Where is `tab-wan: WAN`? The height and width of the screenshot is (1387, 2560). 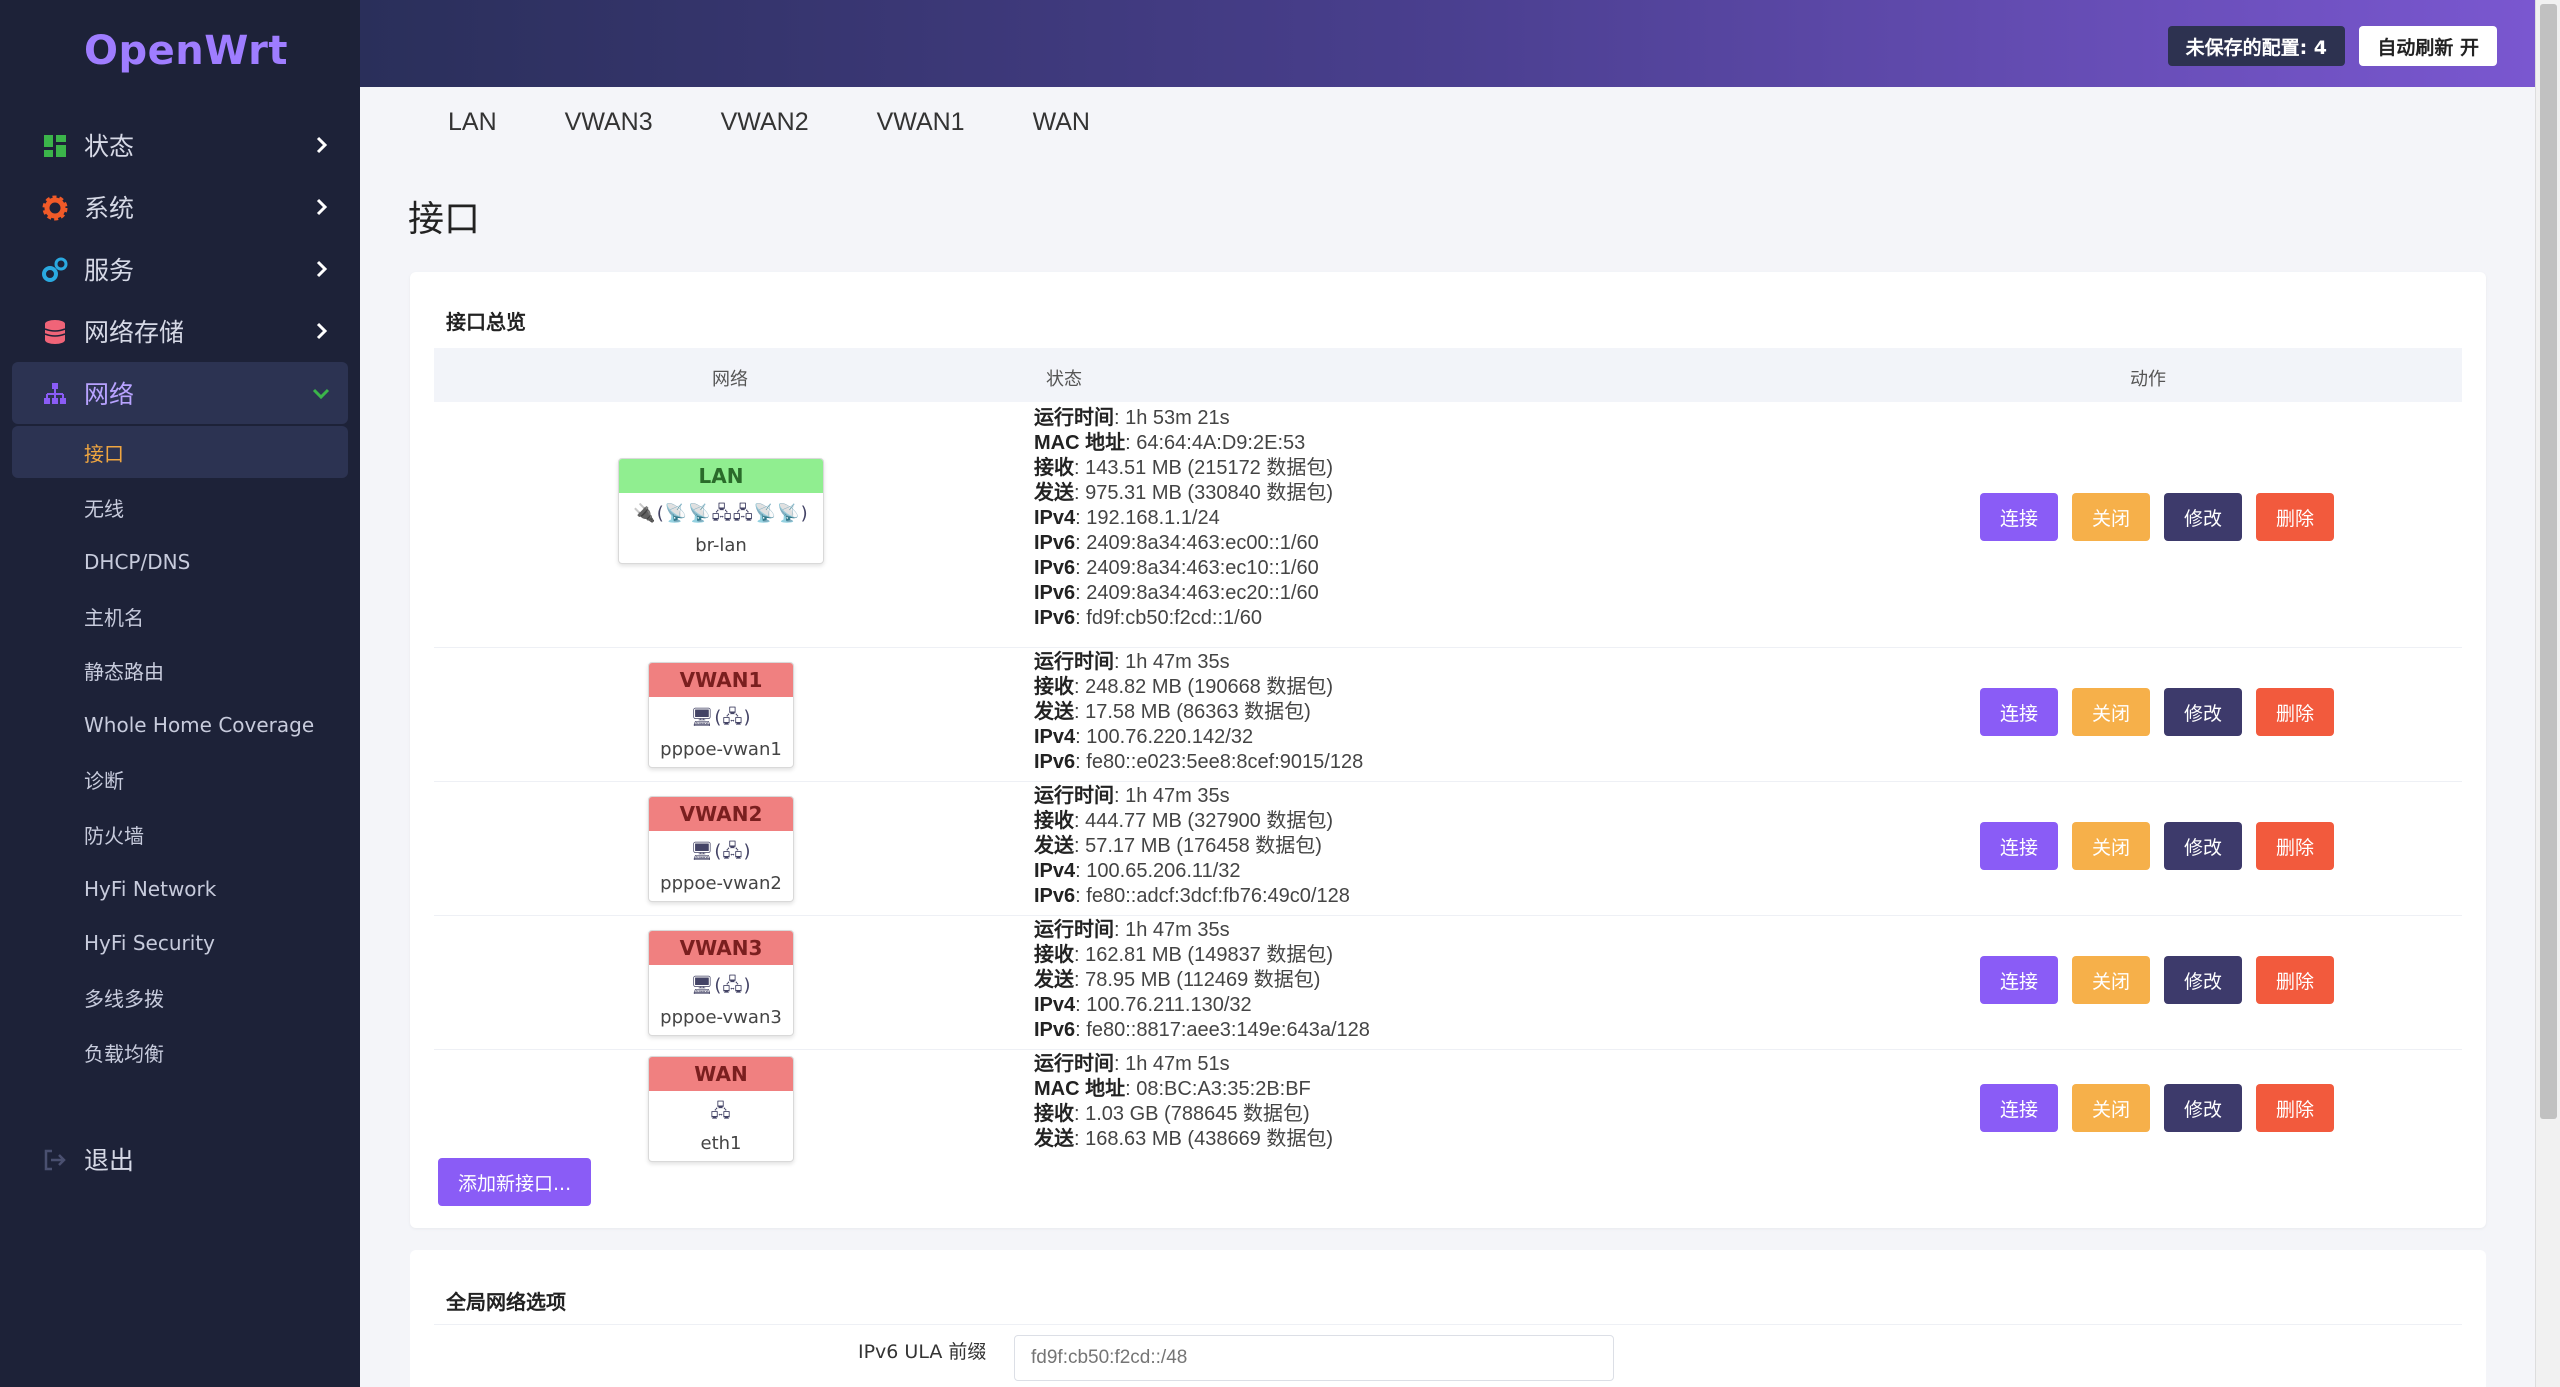
tab-wan: WAN is located at coordinates (1061, 122).